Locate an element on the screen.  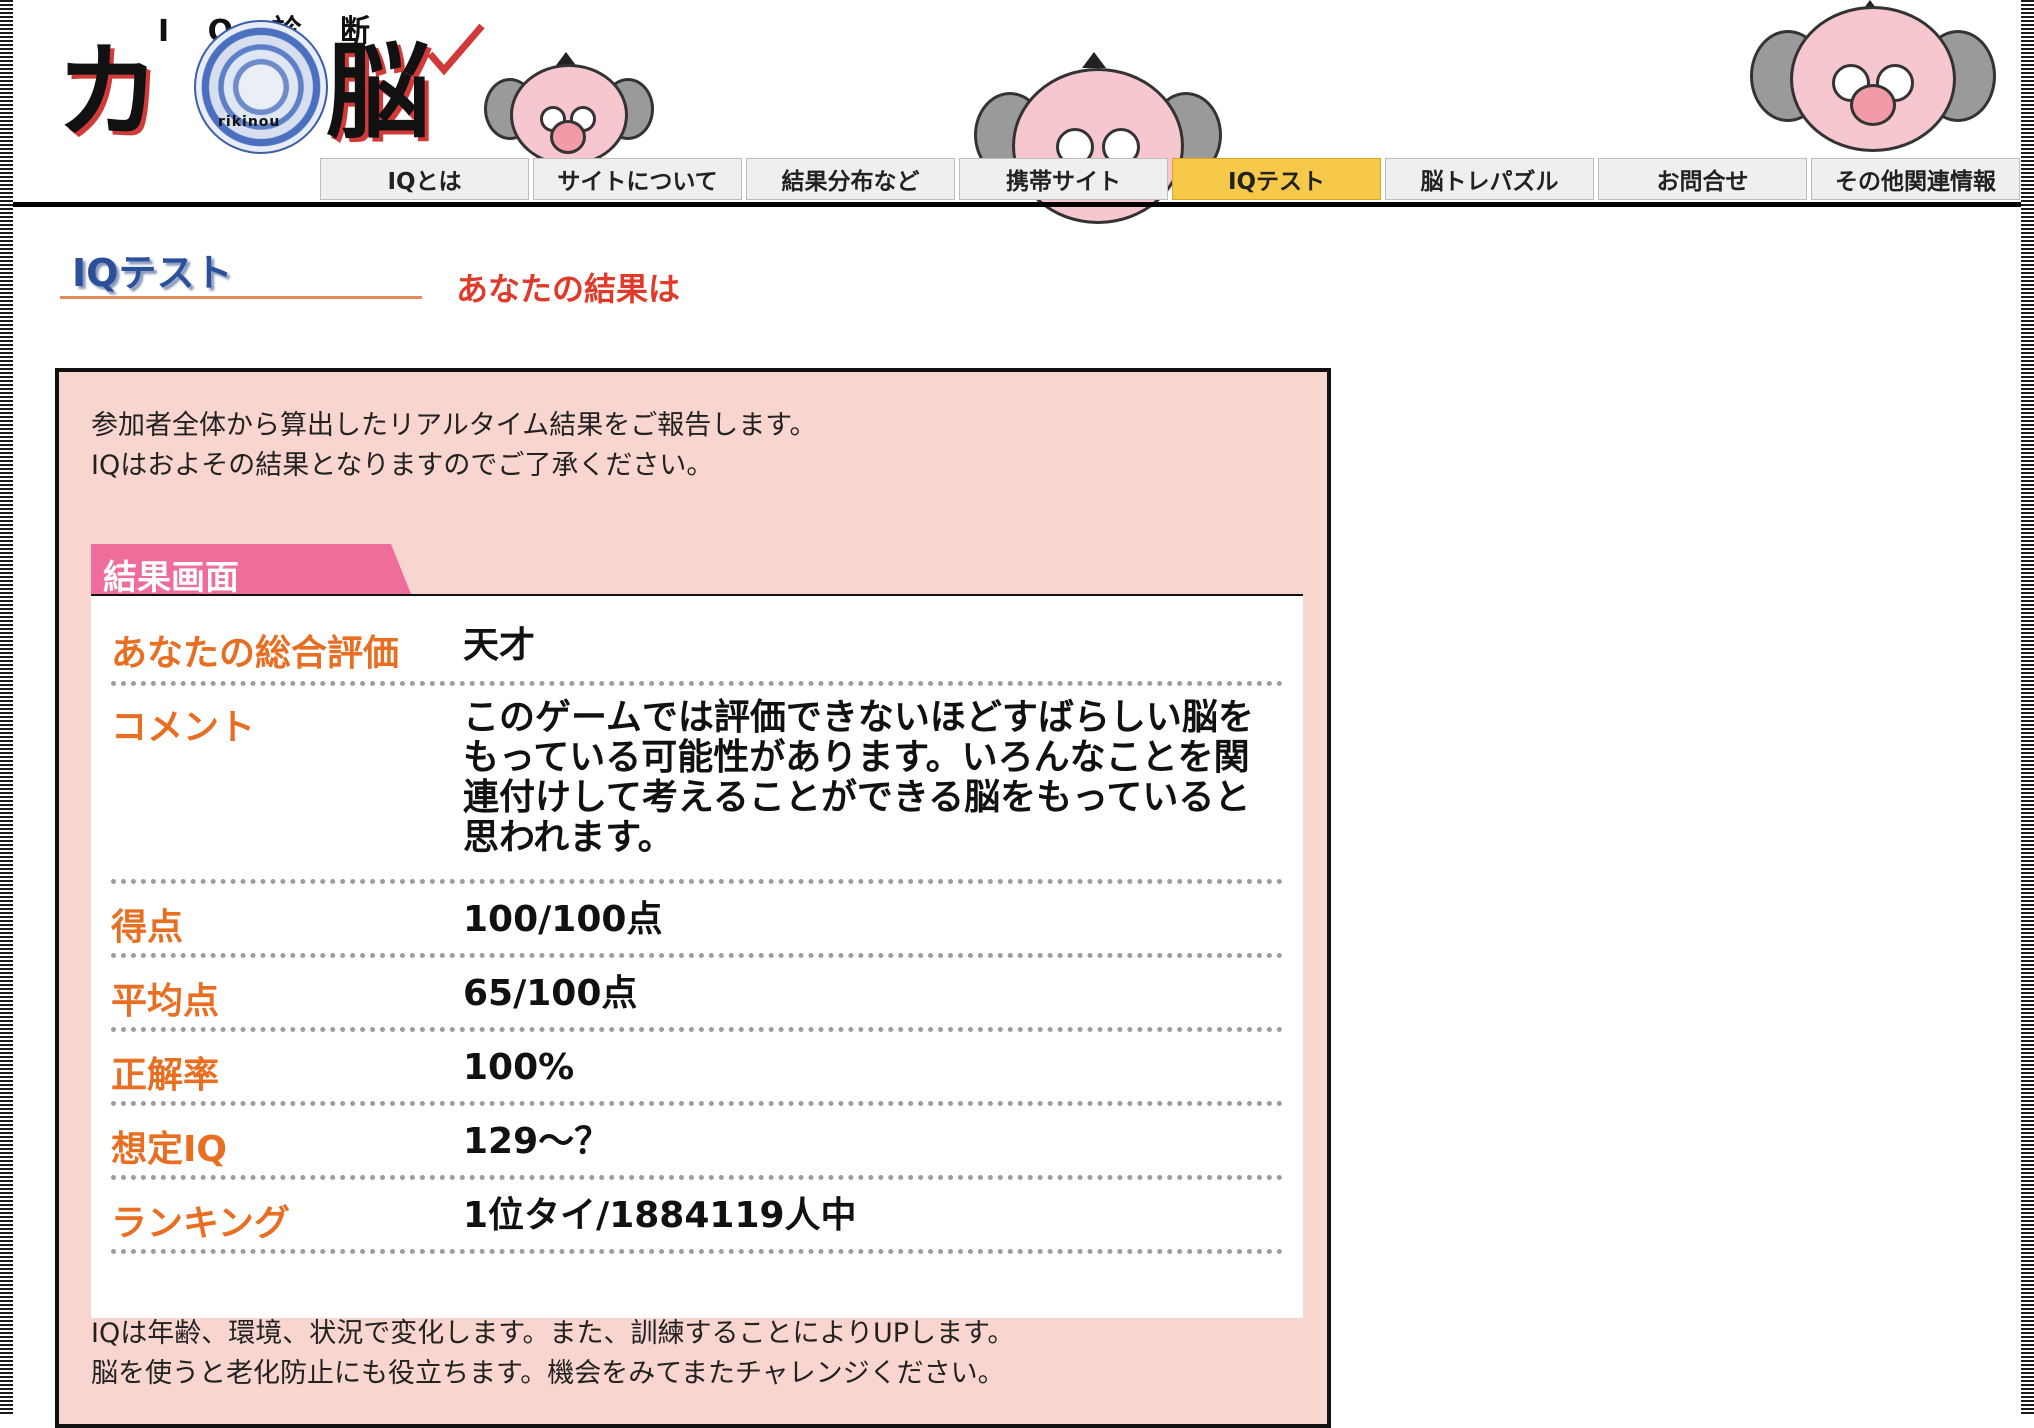
logo-left-char: カ is located at coordinates (108, 92).